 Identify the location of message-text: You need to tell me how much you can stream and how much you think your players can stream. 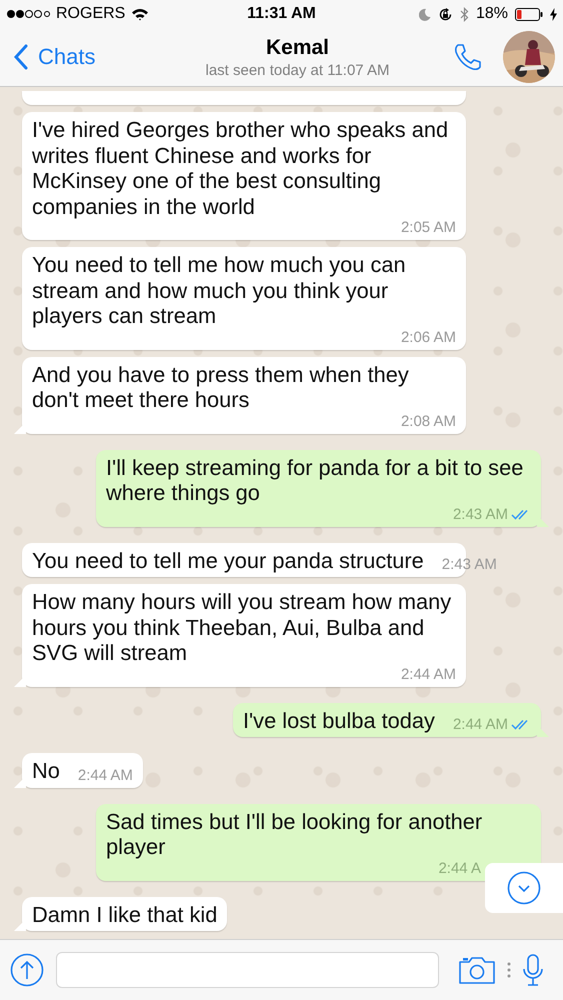
(219, 290).